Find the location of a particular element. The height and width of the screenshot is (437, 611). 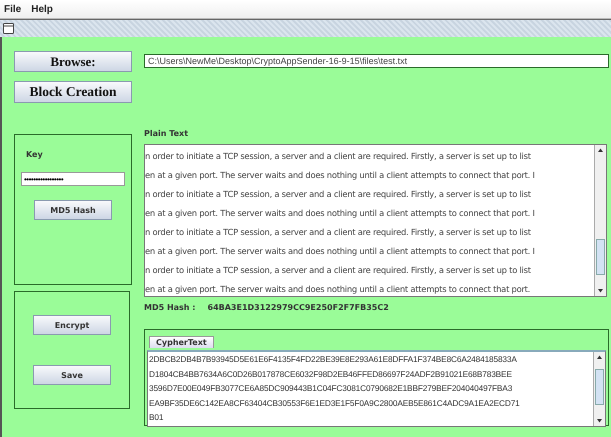

md5-hash-button: MD5 Hash is located at coordinates (73, 210).